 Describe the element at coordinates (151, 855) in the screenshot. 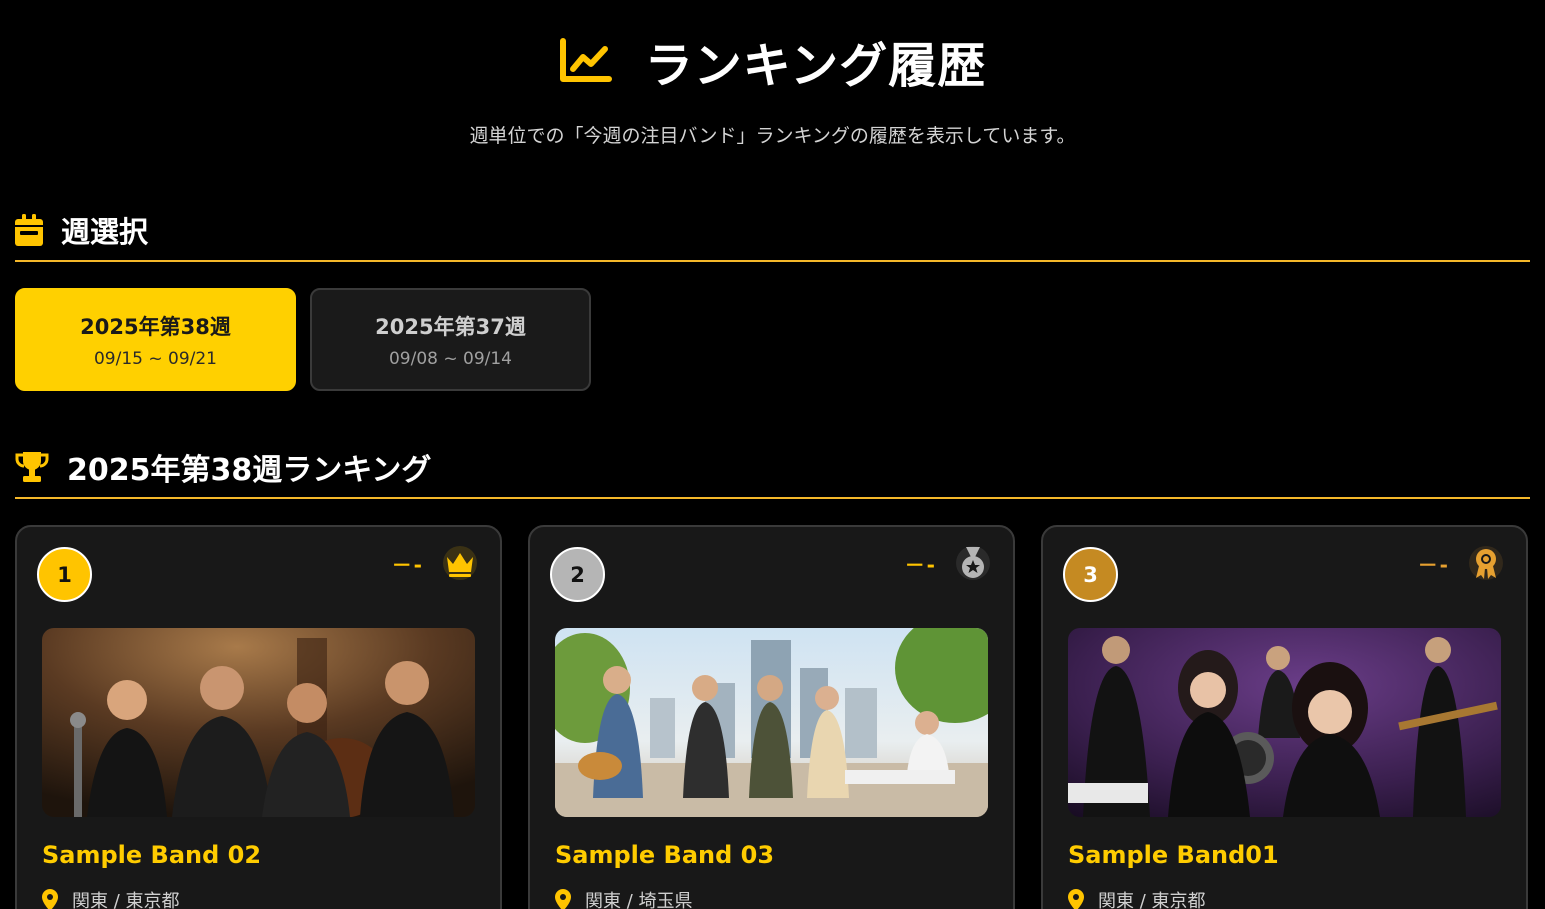

I see `band-name: Sample Band 02` at that location.